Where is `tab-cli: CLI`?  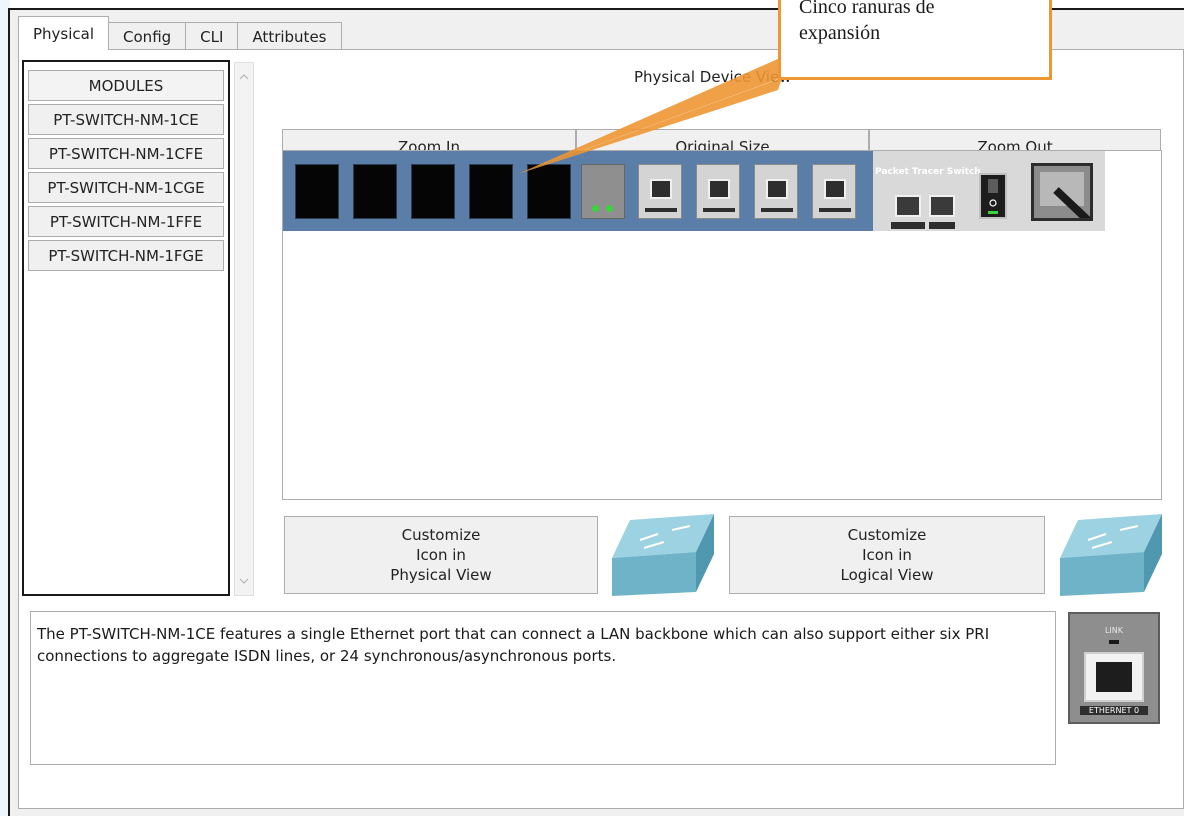 tab-cli: CLI is located at coordinates (212, 36).